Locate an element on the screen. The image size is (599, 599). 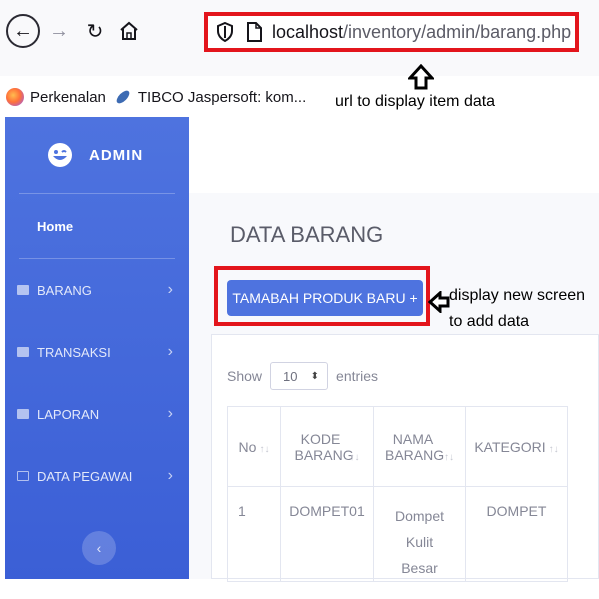
entries-select: 10 ⬍ is located at coordinates (299, 376).